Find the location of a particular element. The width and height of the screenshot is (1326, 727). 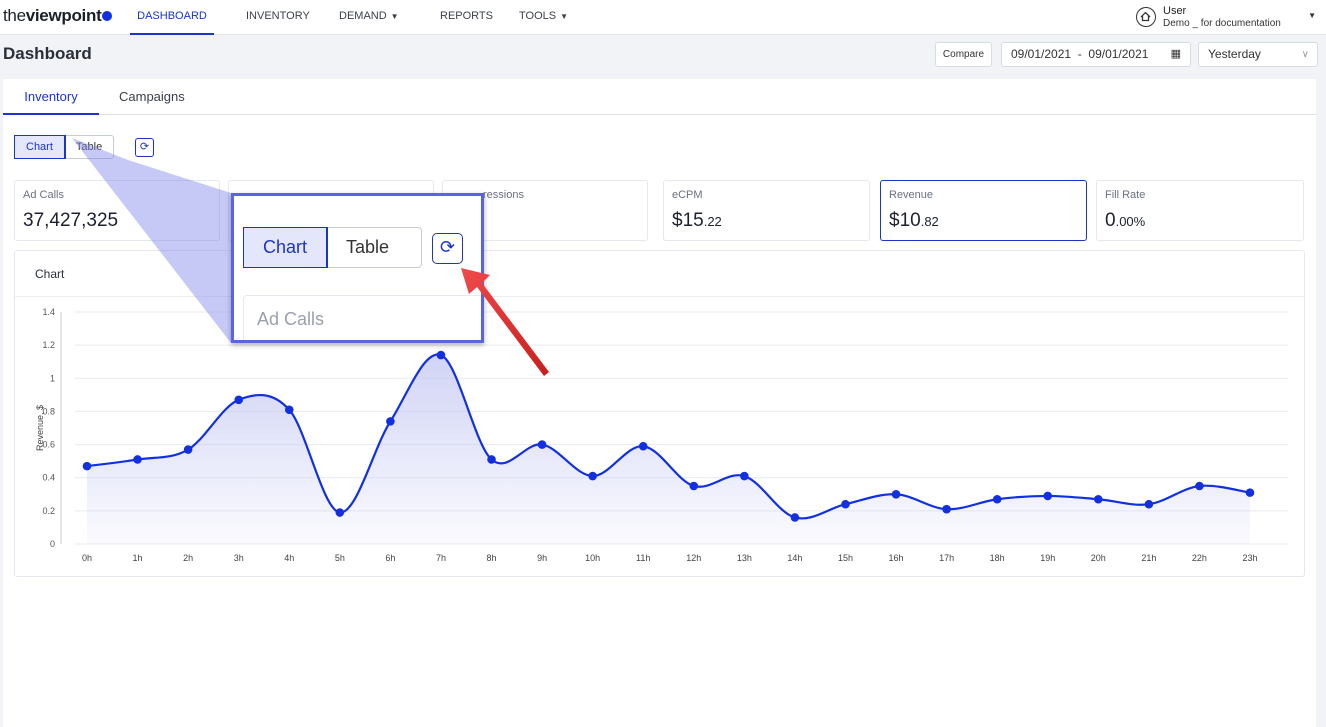

kpi-value-cents: .82 is located at coordinates (929, 221).